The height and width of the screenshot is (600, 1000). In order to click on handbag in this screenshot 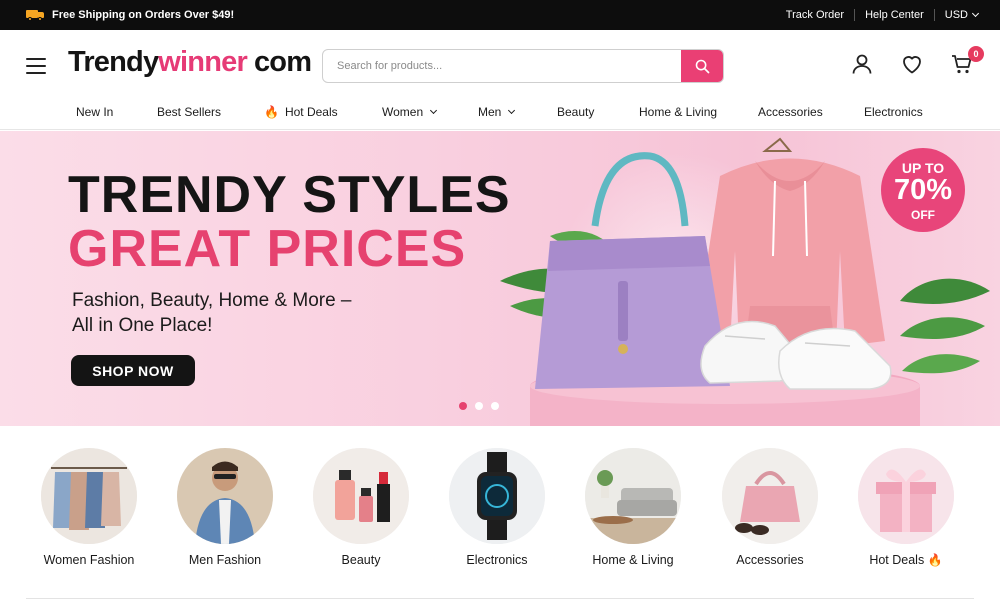, I will do `click(632, 270)`.